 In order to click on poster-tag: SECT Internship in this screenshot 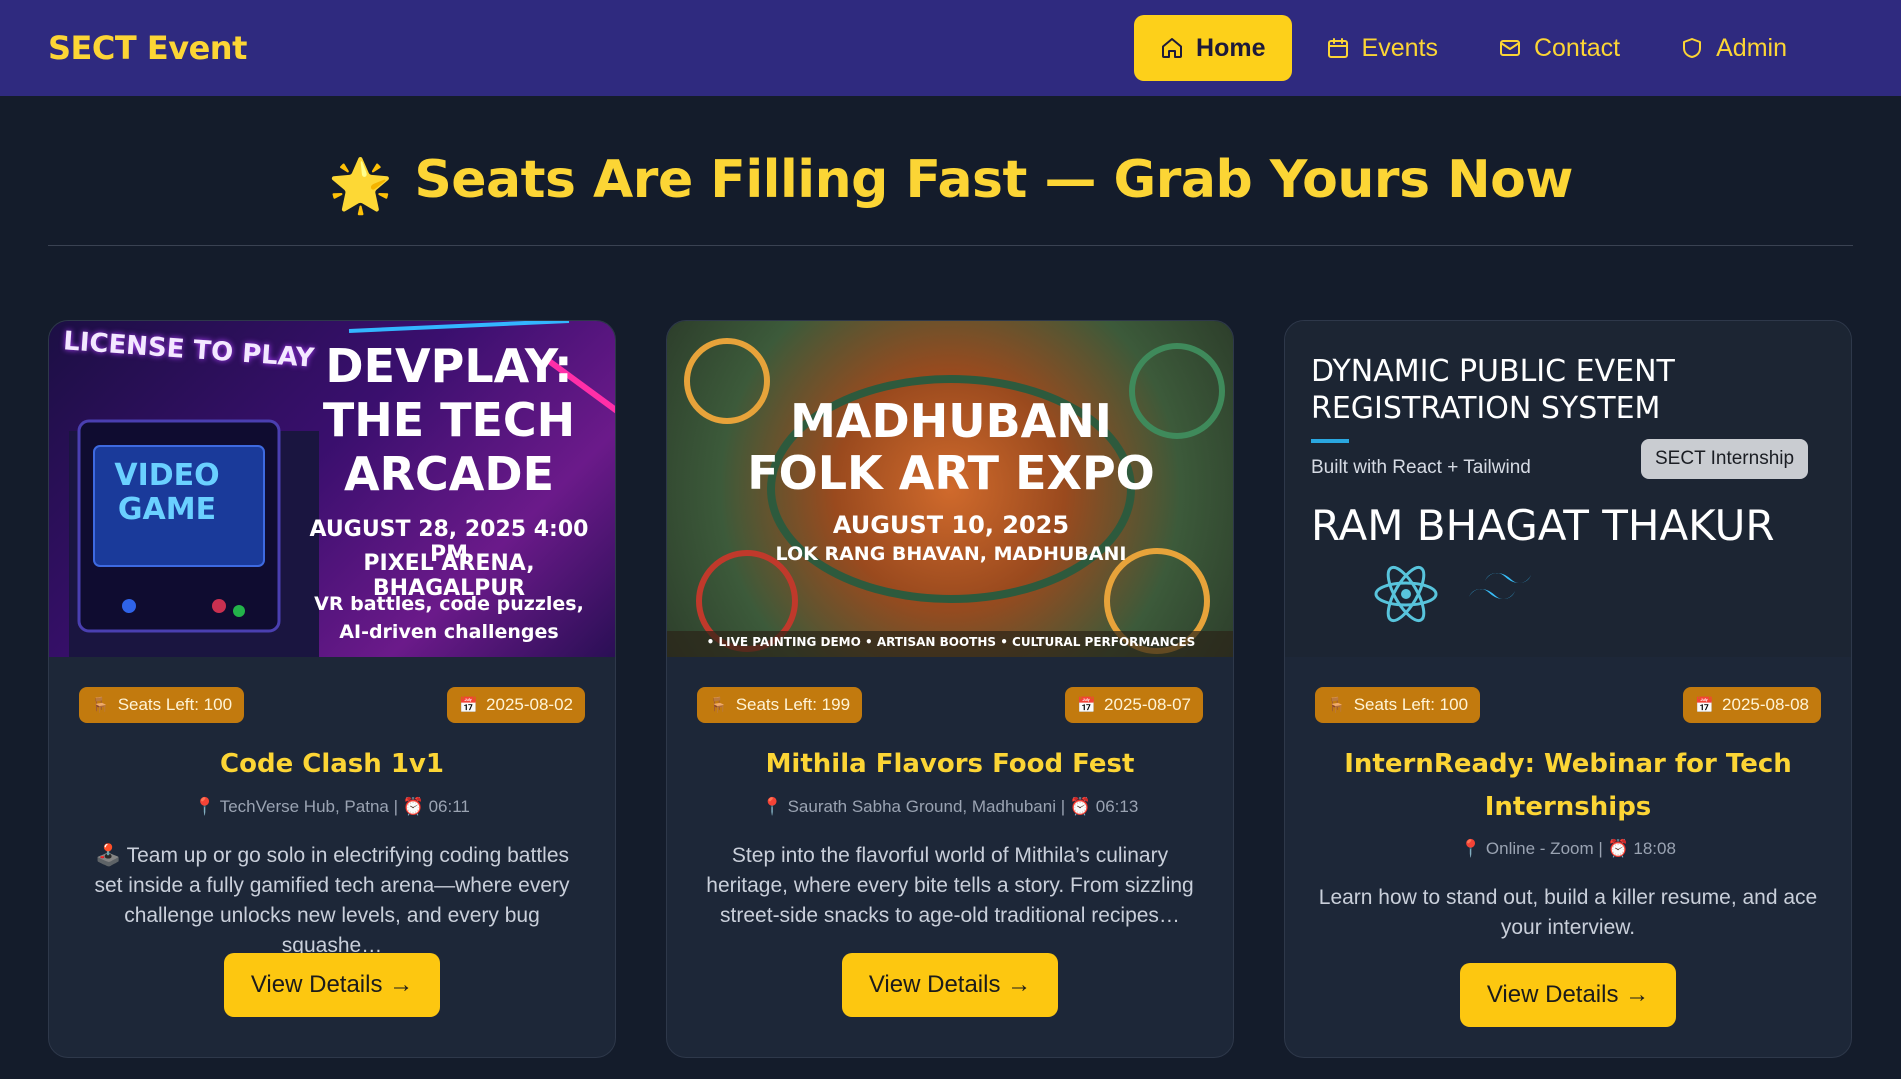, I will do `click(1725, 459)`.